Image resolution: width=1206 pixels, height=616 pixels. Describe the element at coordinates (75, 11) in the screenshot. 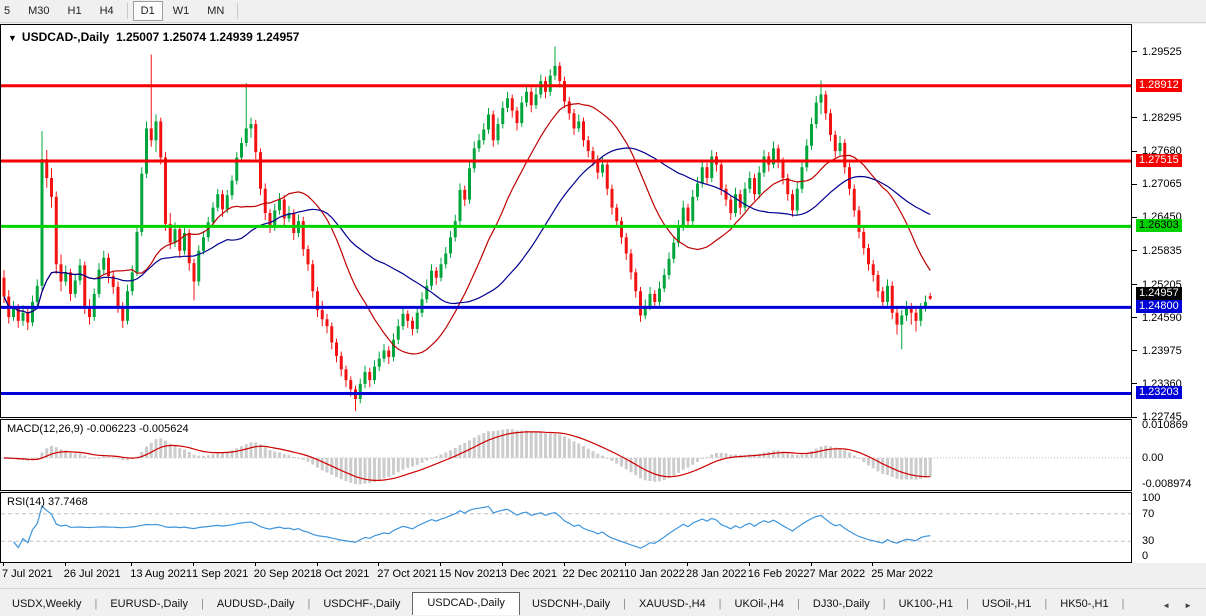

I see `timeframe-button-h1: H1` at that location.